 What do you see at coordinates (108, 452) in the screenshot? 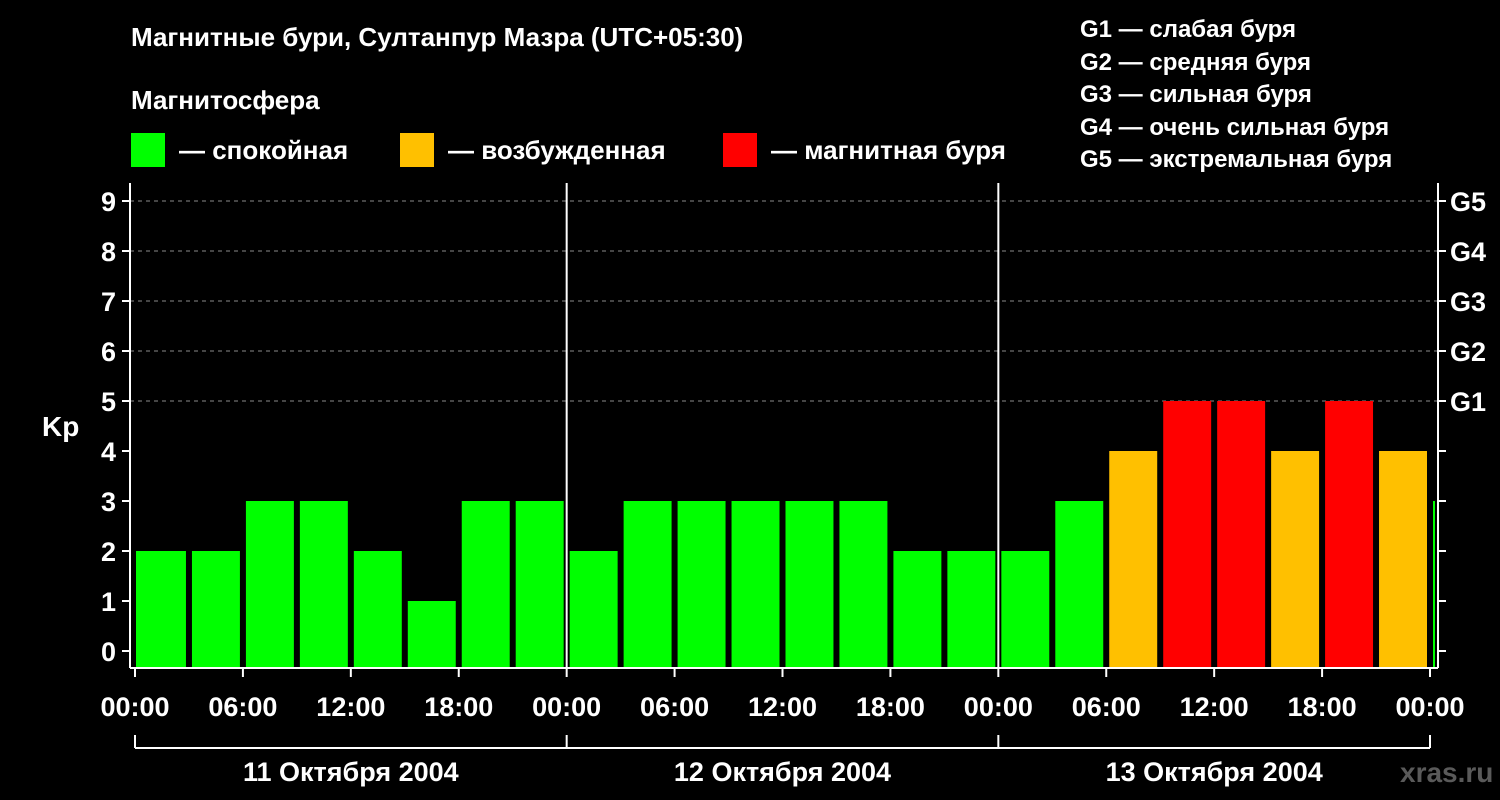
I see `y-tick-label: 4` at bounding box center [108, 452].